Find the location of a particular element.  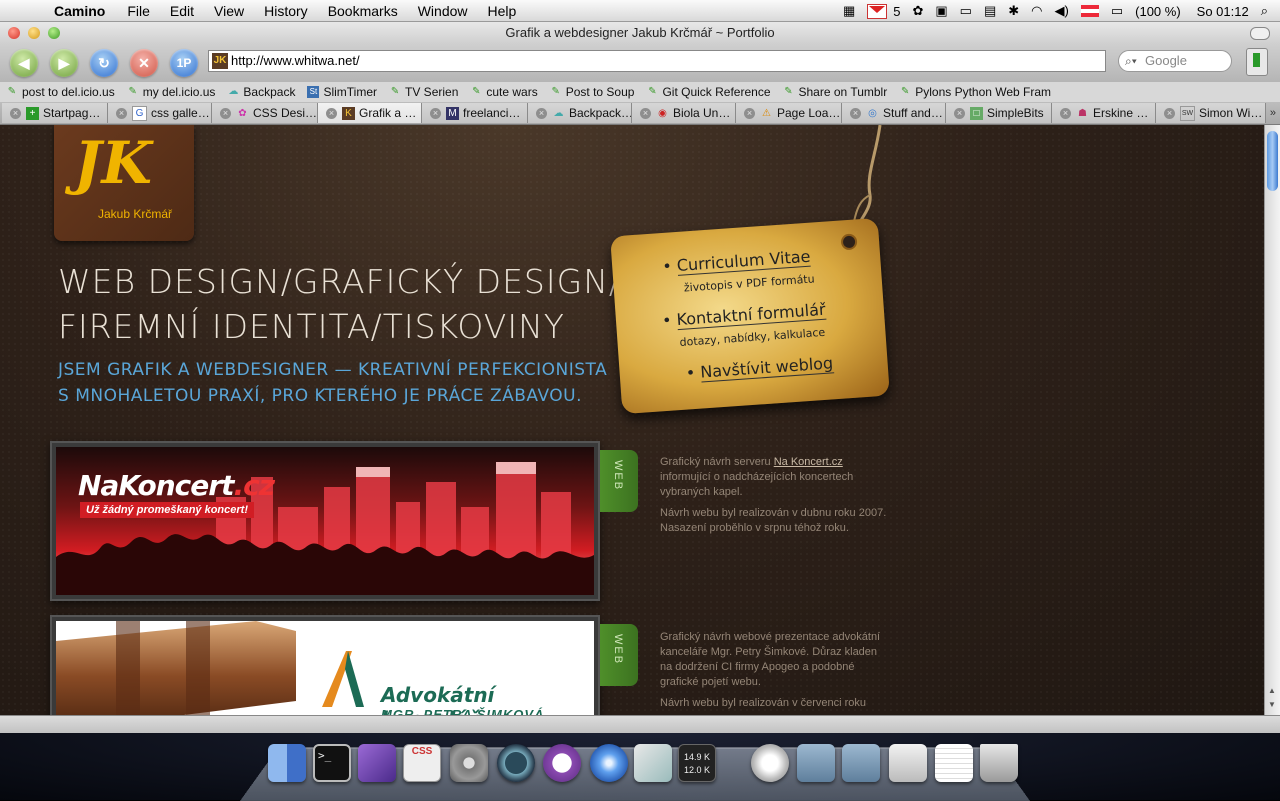

terminal-icon: >_ is located at coordinates (332, 763).